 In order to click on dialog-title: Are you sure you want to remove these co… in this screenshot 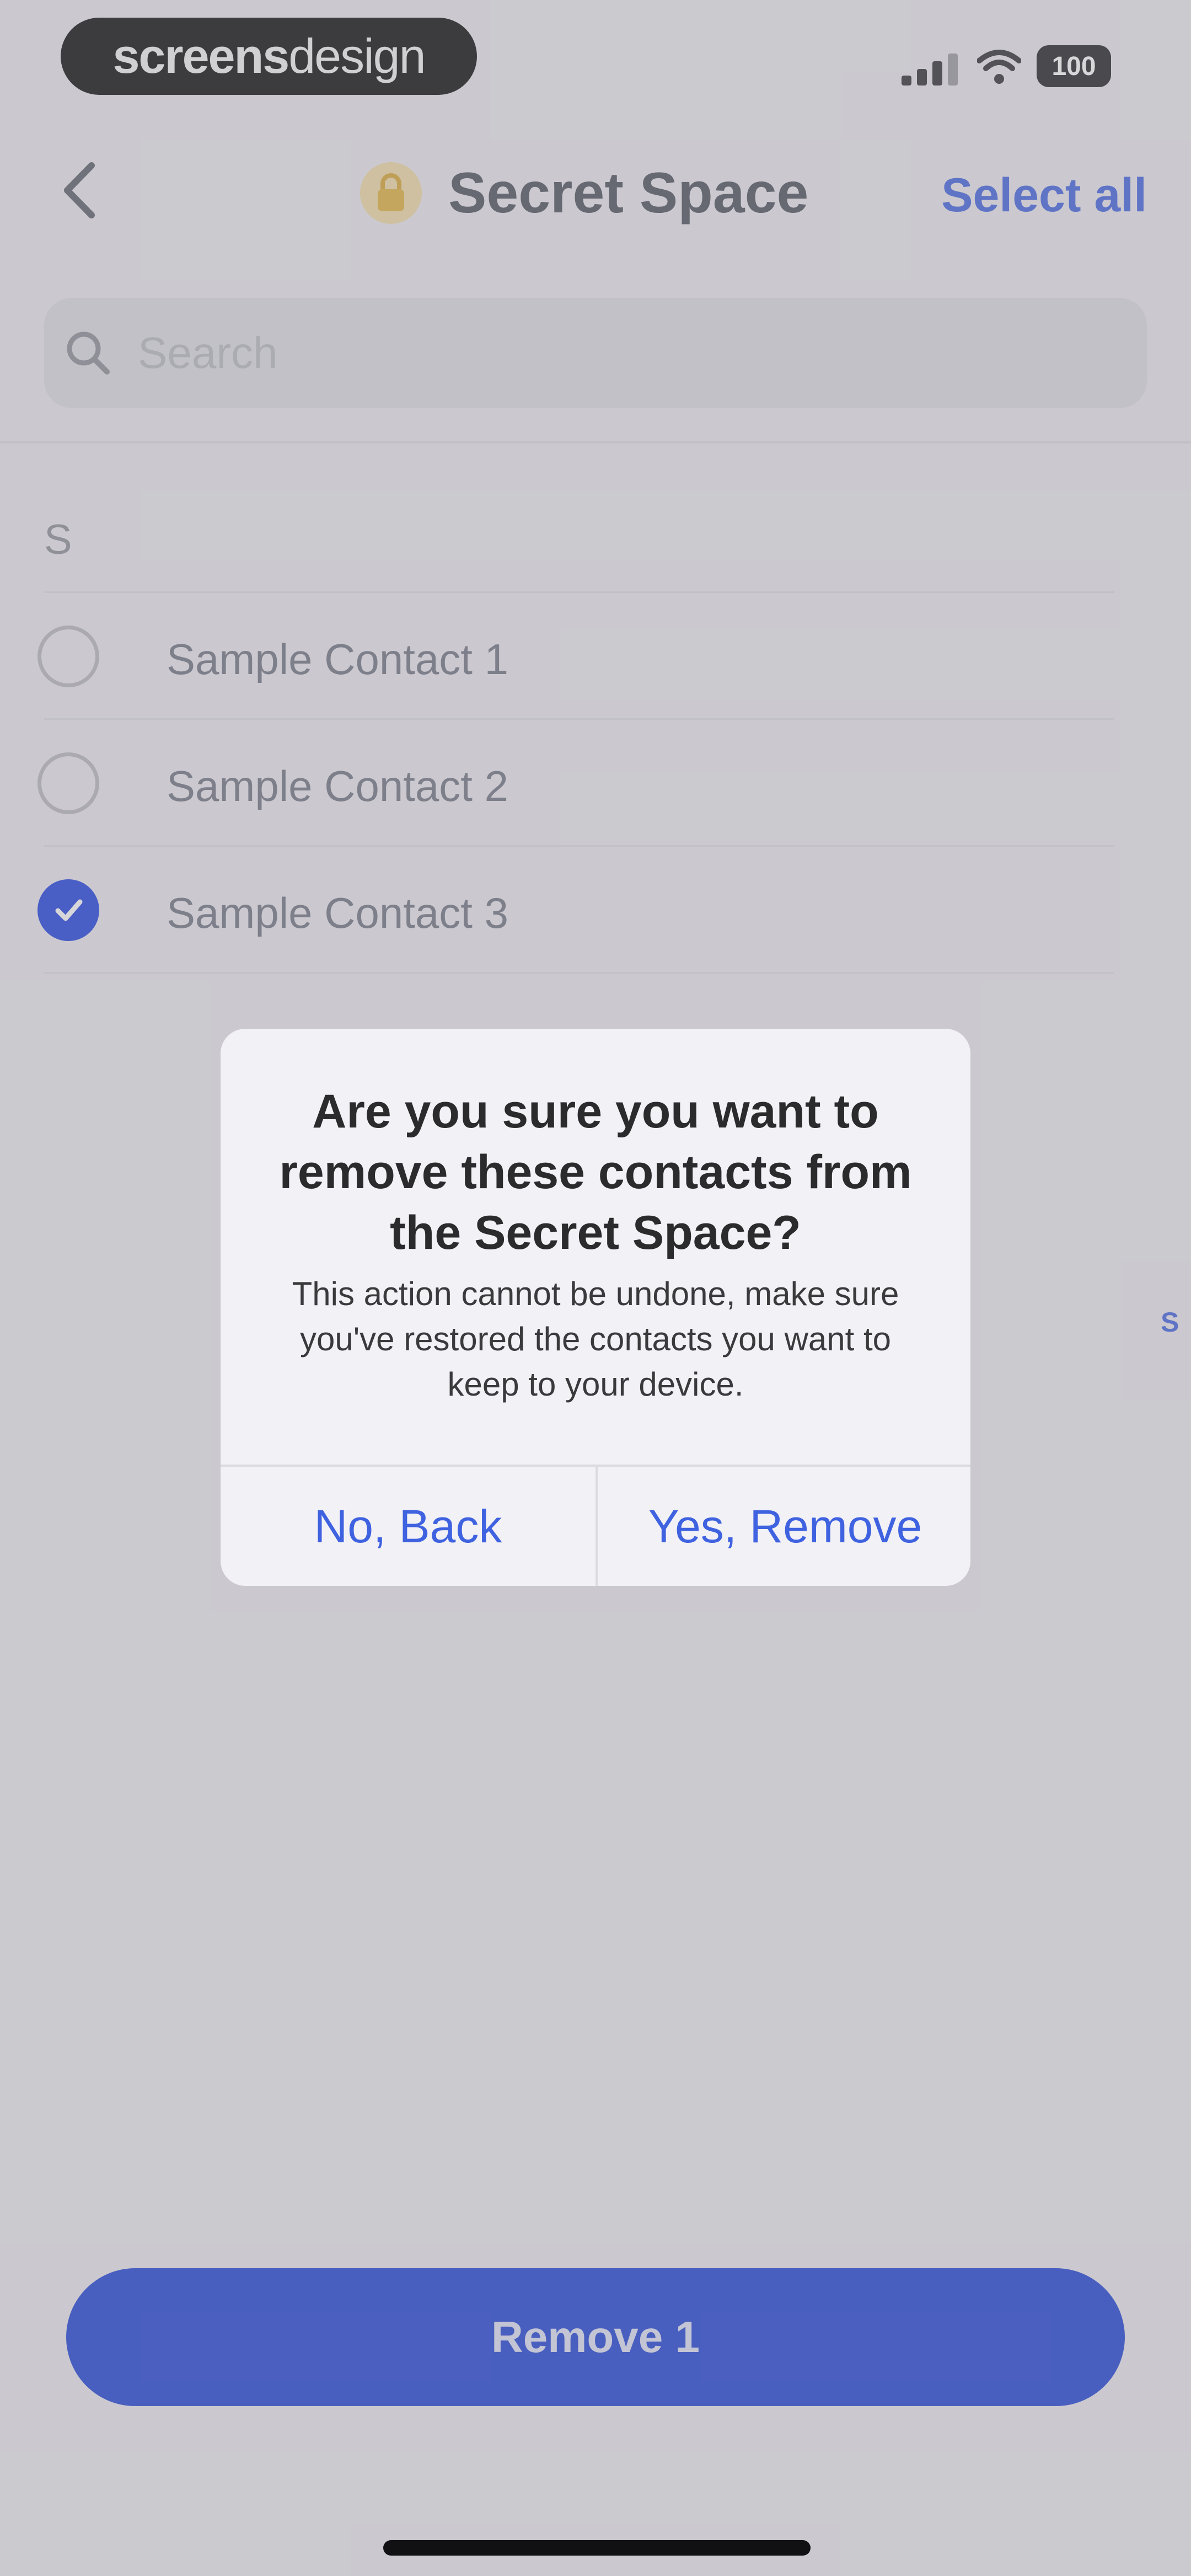, I will do `click(595, 1172)`.